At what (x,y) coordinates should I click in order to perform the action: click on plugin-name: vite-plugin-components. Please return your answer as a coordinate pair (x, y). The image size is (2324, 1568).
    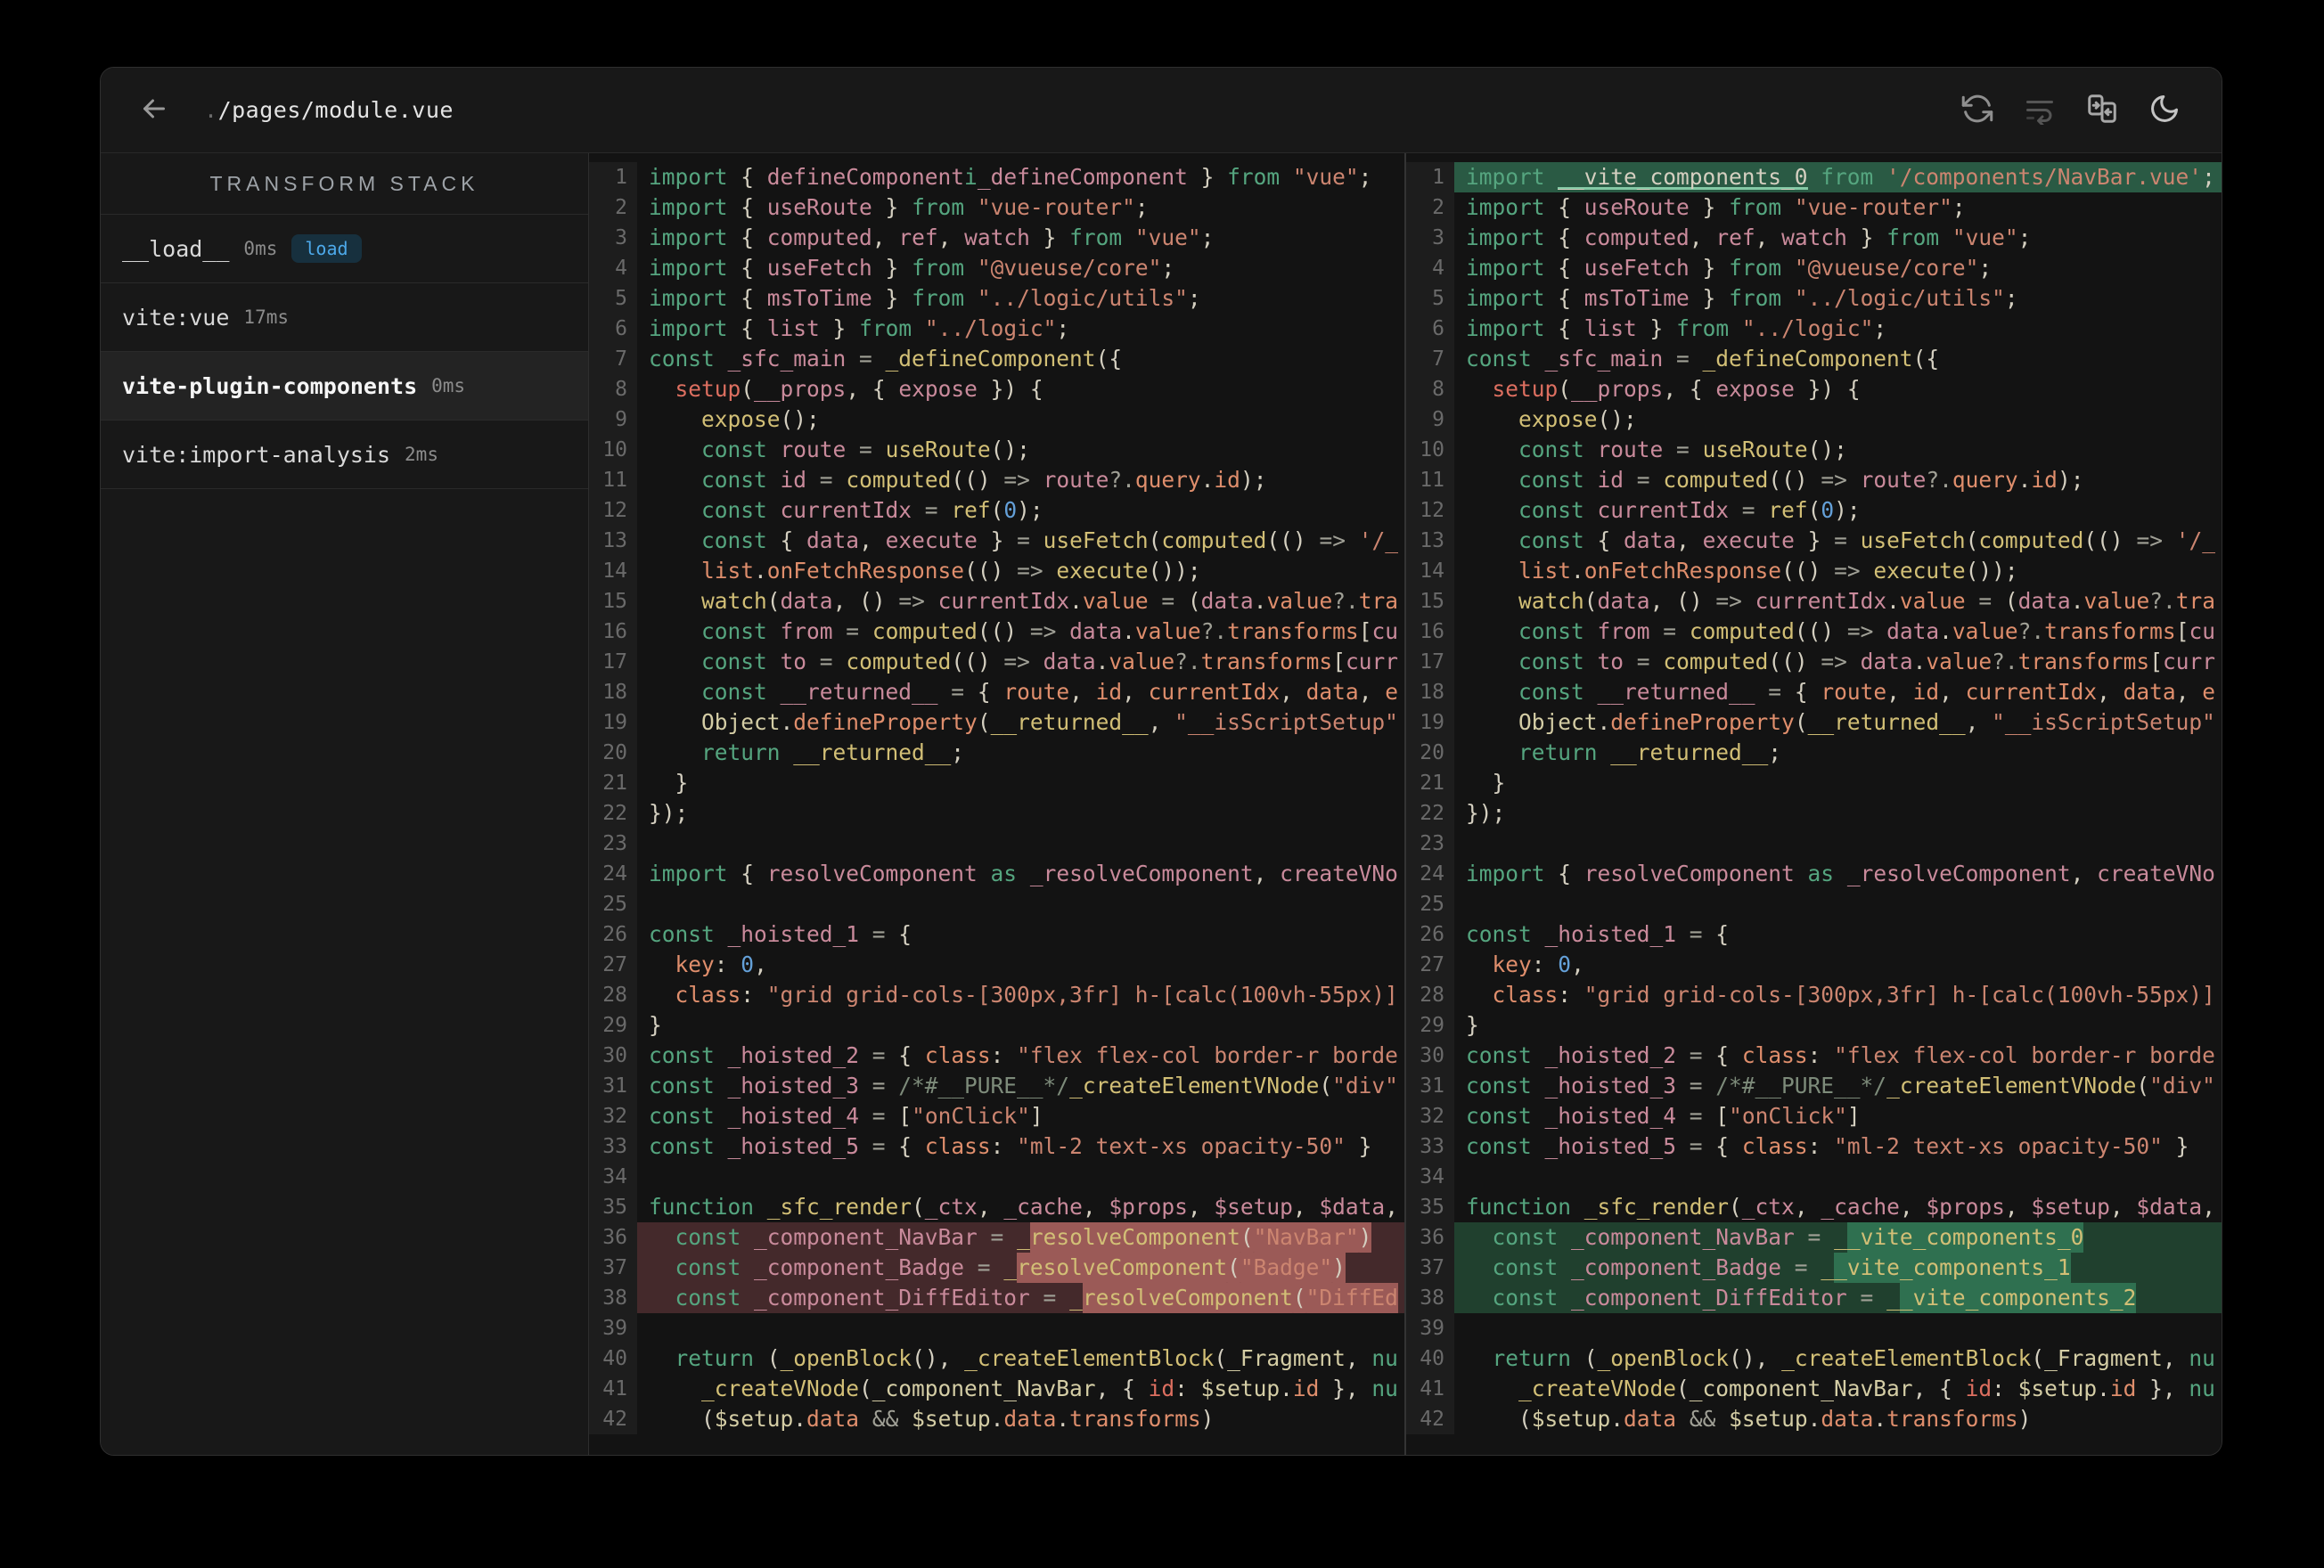
    Looking at the image, I should click on (270, 385).